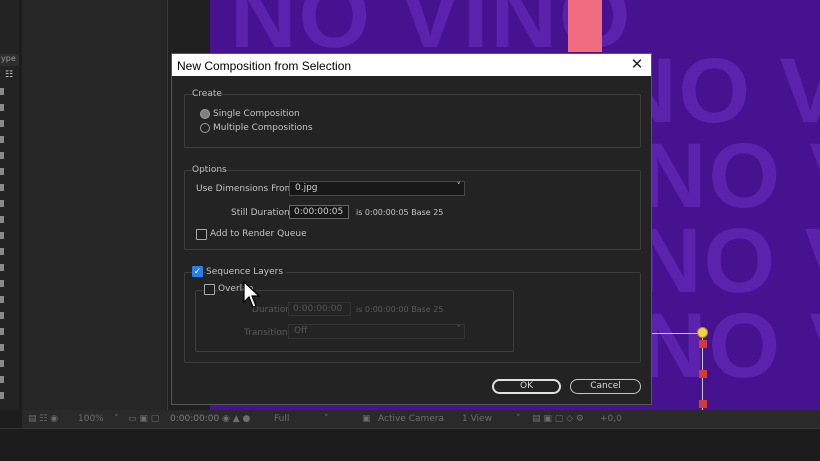 The width and height of the screenshot is (820, 461). Describe the element at coordinates (209, 289) in the screenshot. I see `overlap-checkbox` at that location.